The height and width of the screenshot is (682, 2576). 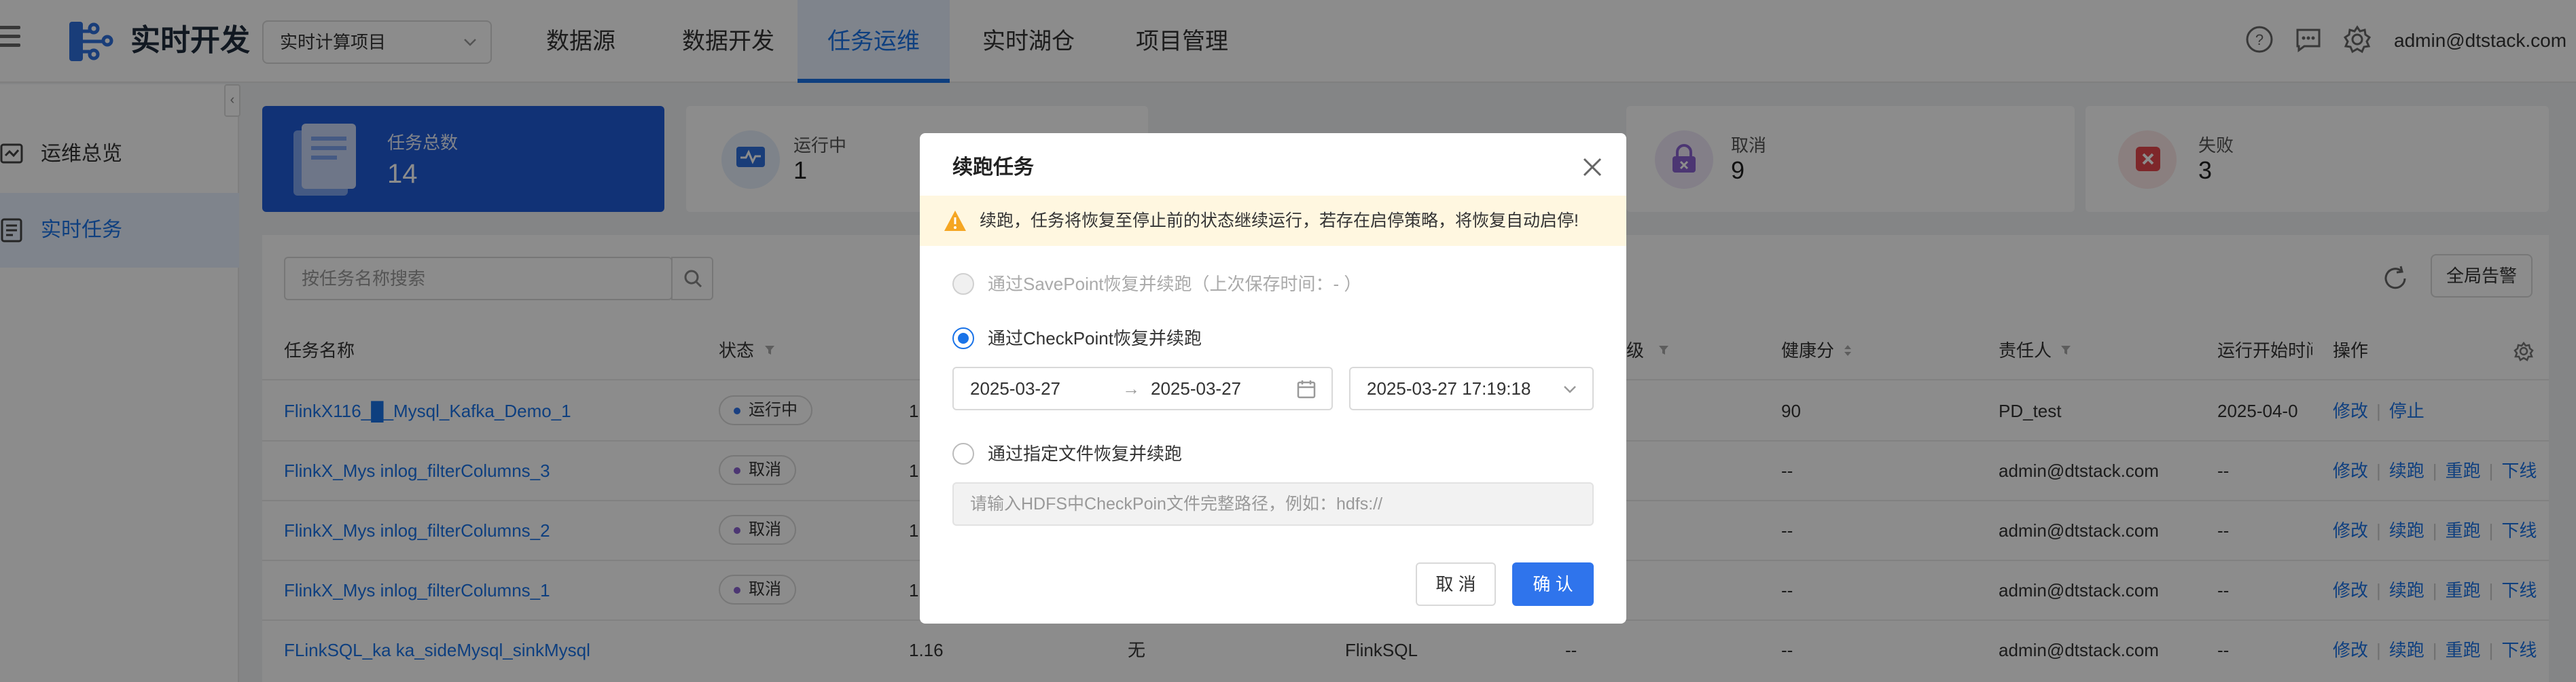 What do you see at coordinates (963, 454) in the screenshot?
I see `file-radio` at bounding box center [963, 454].